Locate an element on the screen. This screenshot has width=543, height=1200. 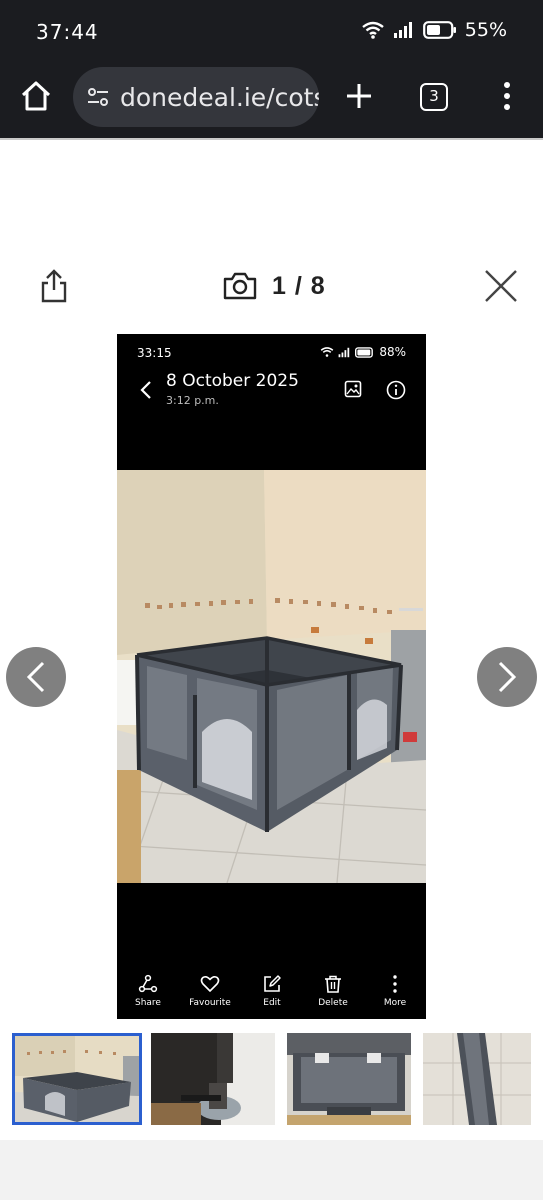
chevron-right-icon is located at coordinates (507, 677).